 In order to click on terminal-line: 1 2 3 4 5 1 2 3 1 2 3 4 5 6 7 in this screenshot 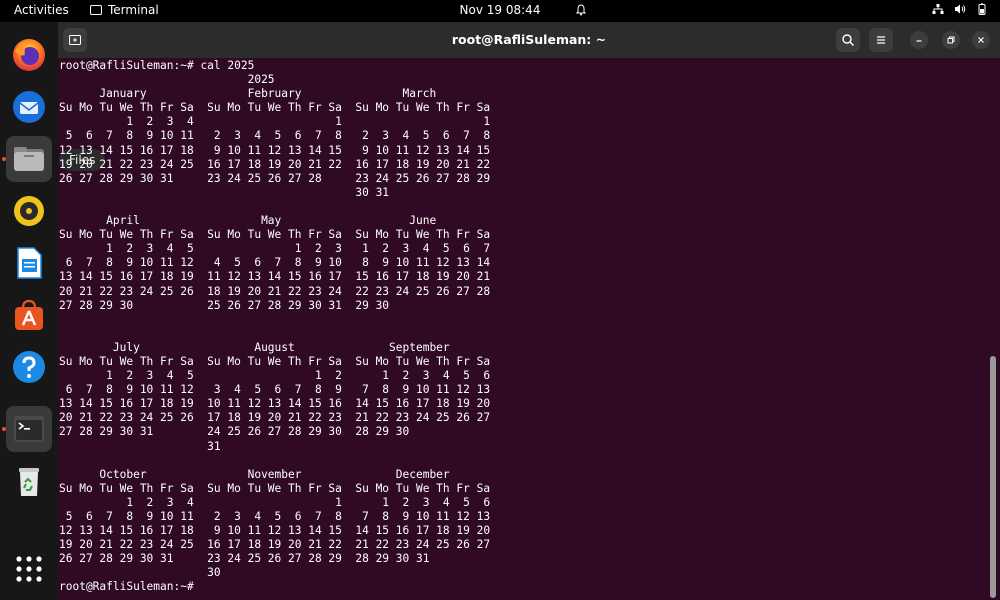, I will do `click(275, 249)`.